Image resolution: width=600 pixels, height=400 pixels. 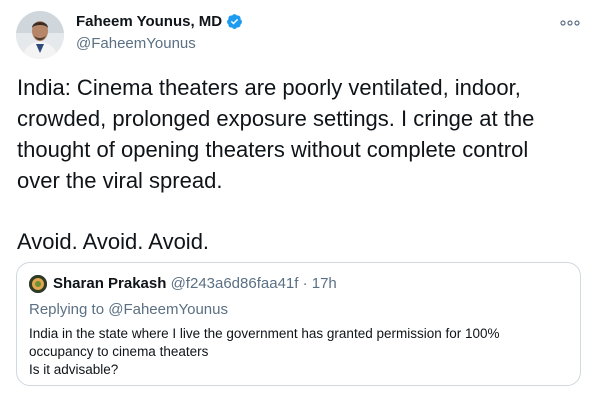 I want to click on author-avatar, so click(x=40, y=35).